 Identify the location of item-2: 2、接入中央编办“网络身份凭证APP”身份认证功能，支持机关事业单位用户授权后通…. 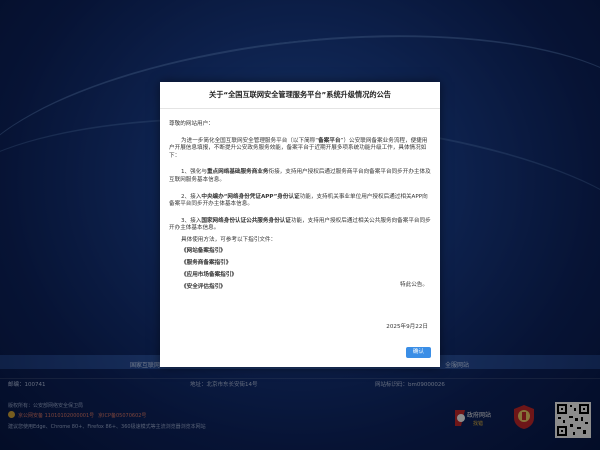
(298, 200).